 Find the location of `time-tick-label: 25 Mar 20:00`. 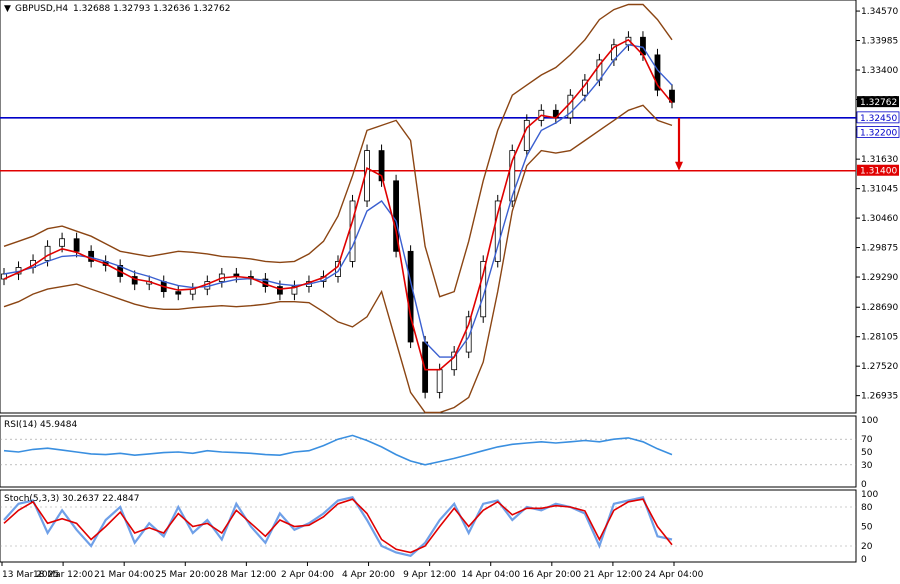

time-tick-label: 25 Mar 20:00 is located at coordinates (185, 575).